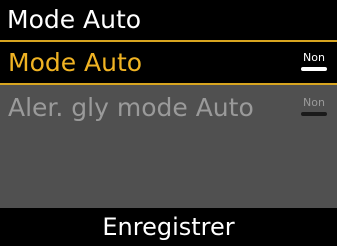 This screenshot has height=246, width=337. Describe the element at coordinates (75, 62) in the screenshot. I see `list-item-label: Mode Auto` at that location.